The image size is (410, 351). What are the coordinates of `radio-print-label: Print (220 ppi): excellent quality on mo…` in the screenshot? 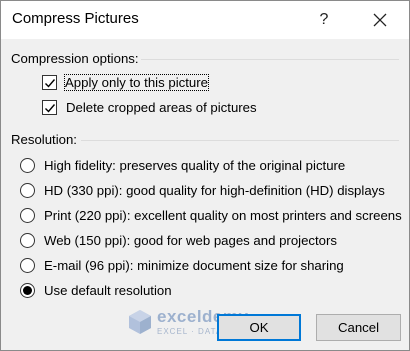 It's located at (223, 215).